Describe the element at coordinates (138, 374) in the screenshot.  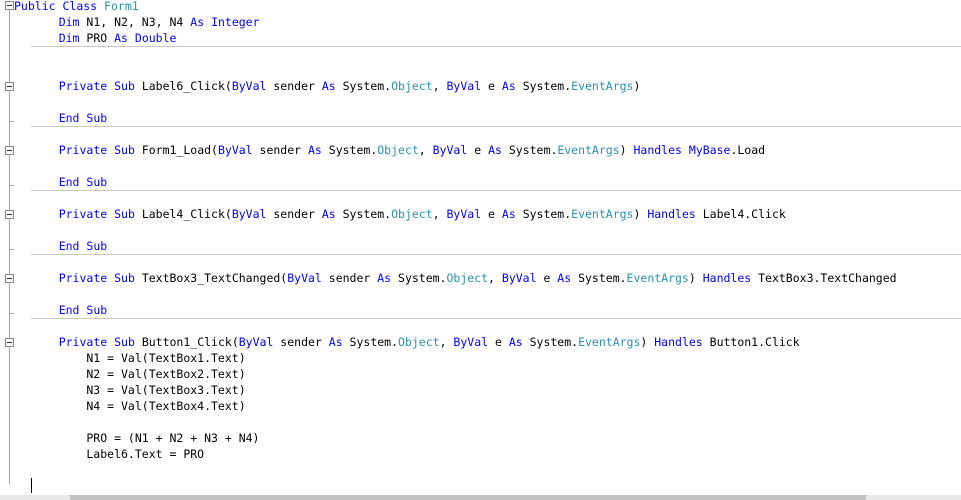
I see `code-line-assign-n2: N2 = Val(TextBox2.Text)` at that location.